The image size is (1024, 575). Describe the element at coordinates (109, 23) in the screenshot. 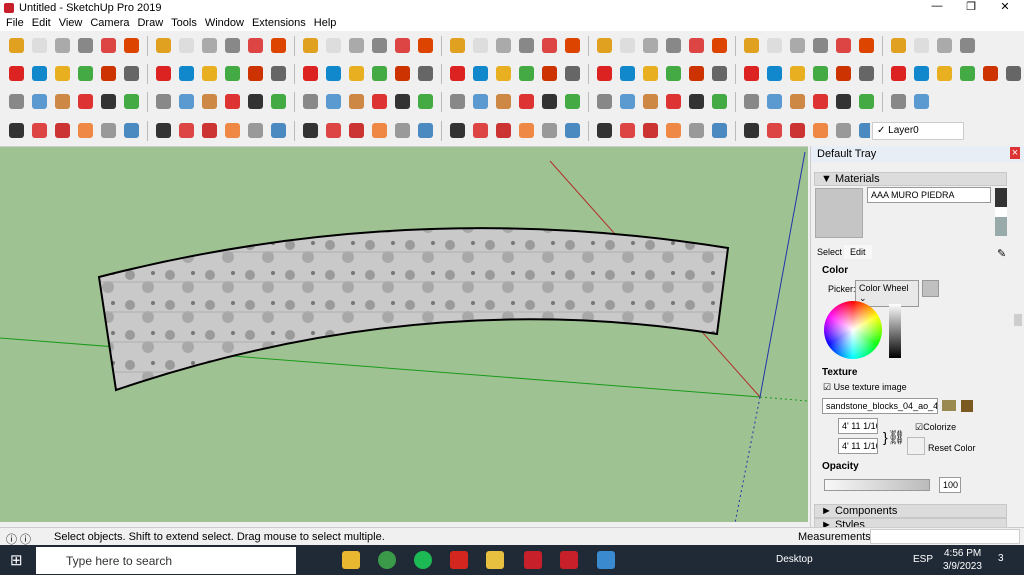

I see `menu-camera: Camera` at that location.